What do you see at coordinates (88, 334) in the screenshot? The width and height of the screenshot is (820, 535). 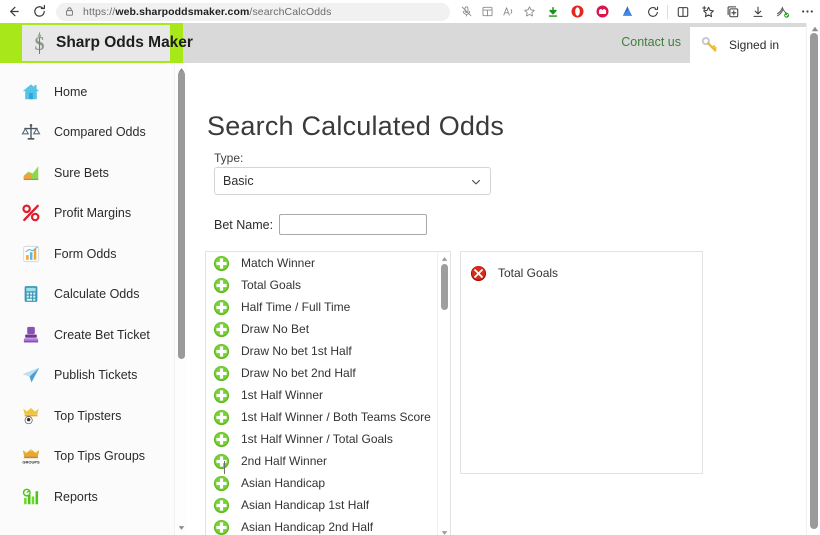 I see `sidebar-item-create-bet-ticket: Create Bet Ticket` at bounding box center [88, 334].